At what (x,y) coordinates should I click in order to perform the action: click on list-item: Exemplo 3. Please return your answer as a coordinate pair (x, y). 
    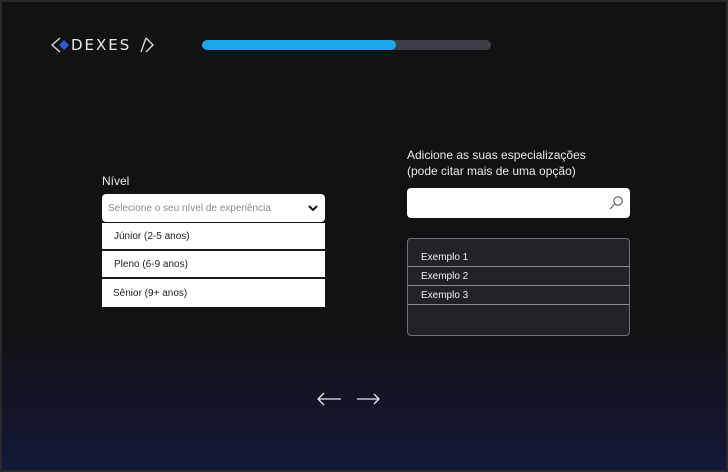
    Looking at the image, I should click on (518, 295).